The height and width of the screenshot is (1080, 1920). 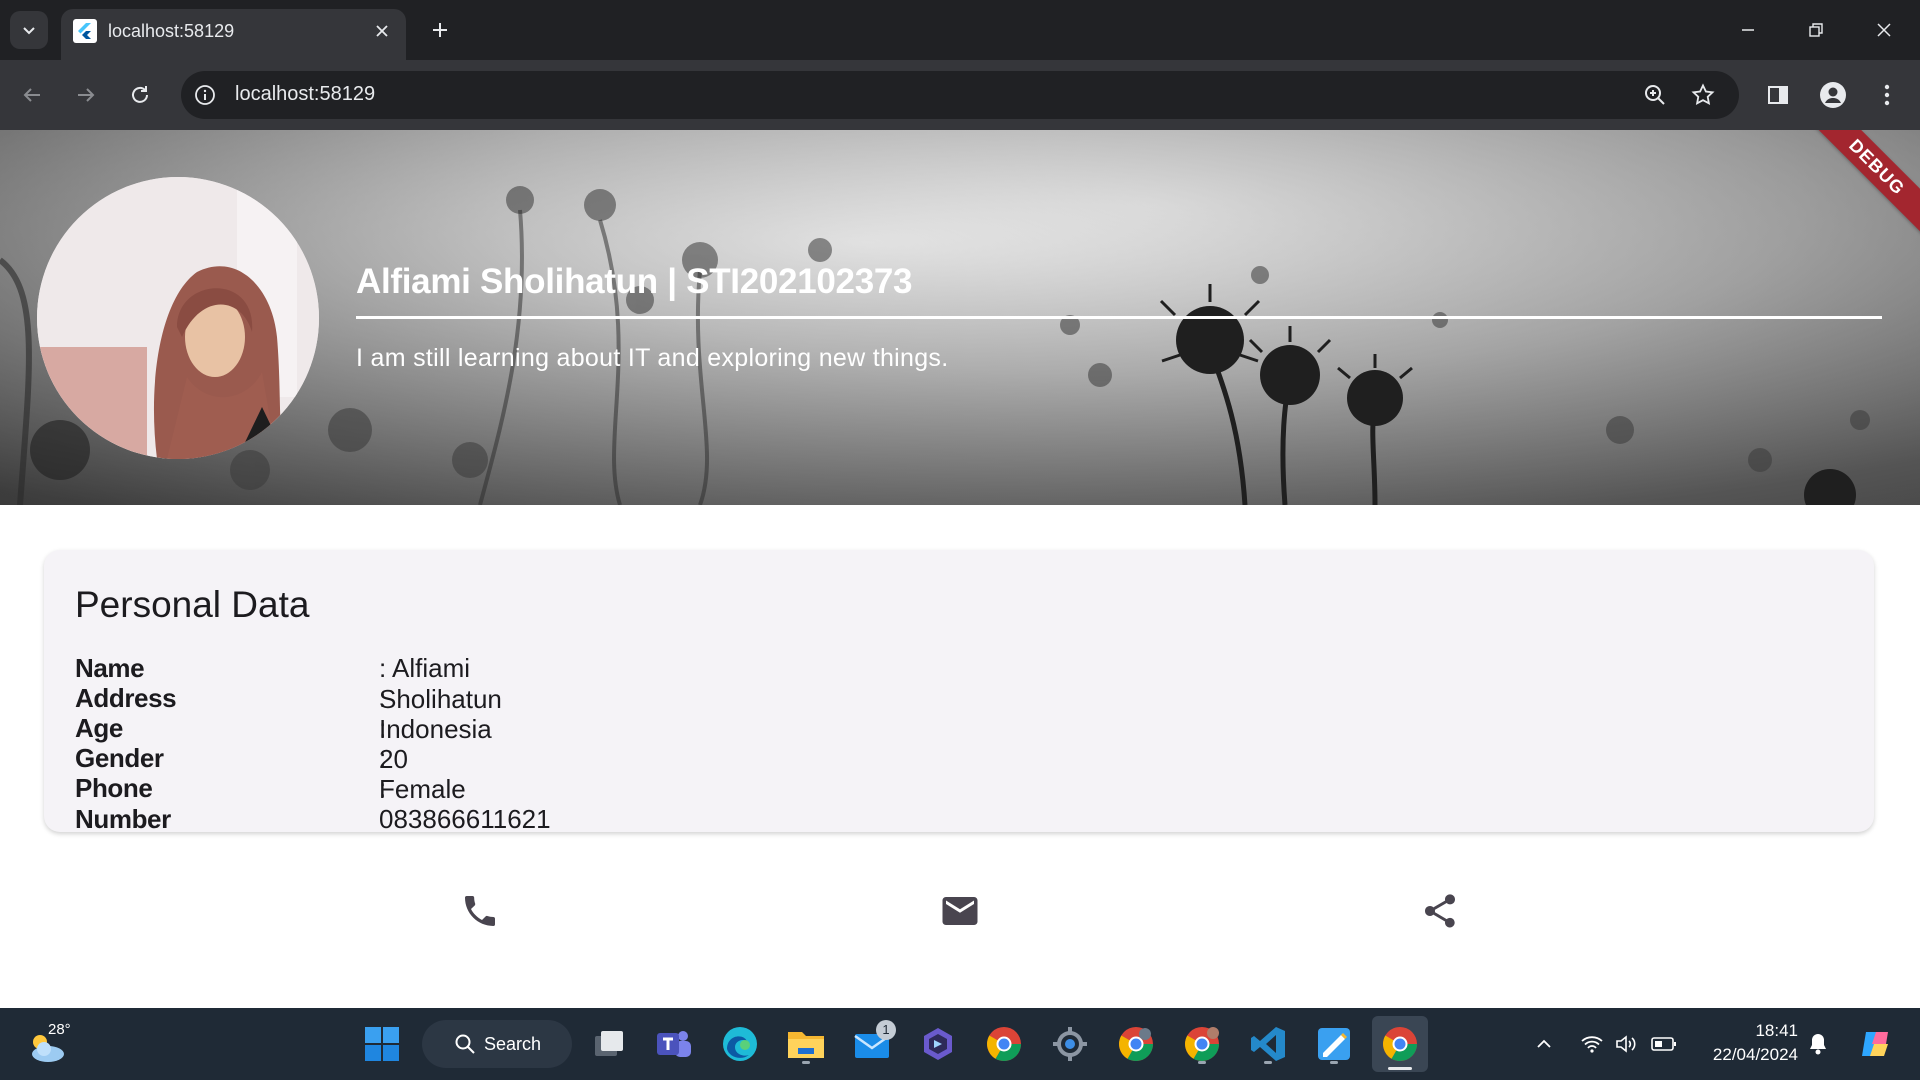 I want to click on card-title: Personal Data, so click(x=192, y=604).